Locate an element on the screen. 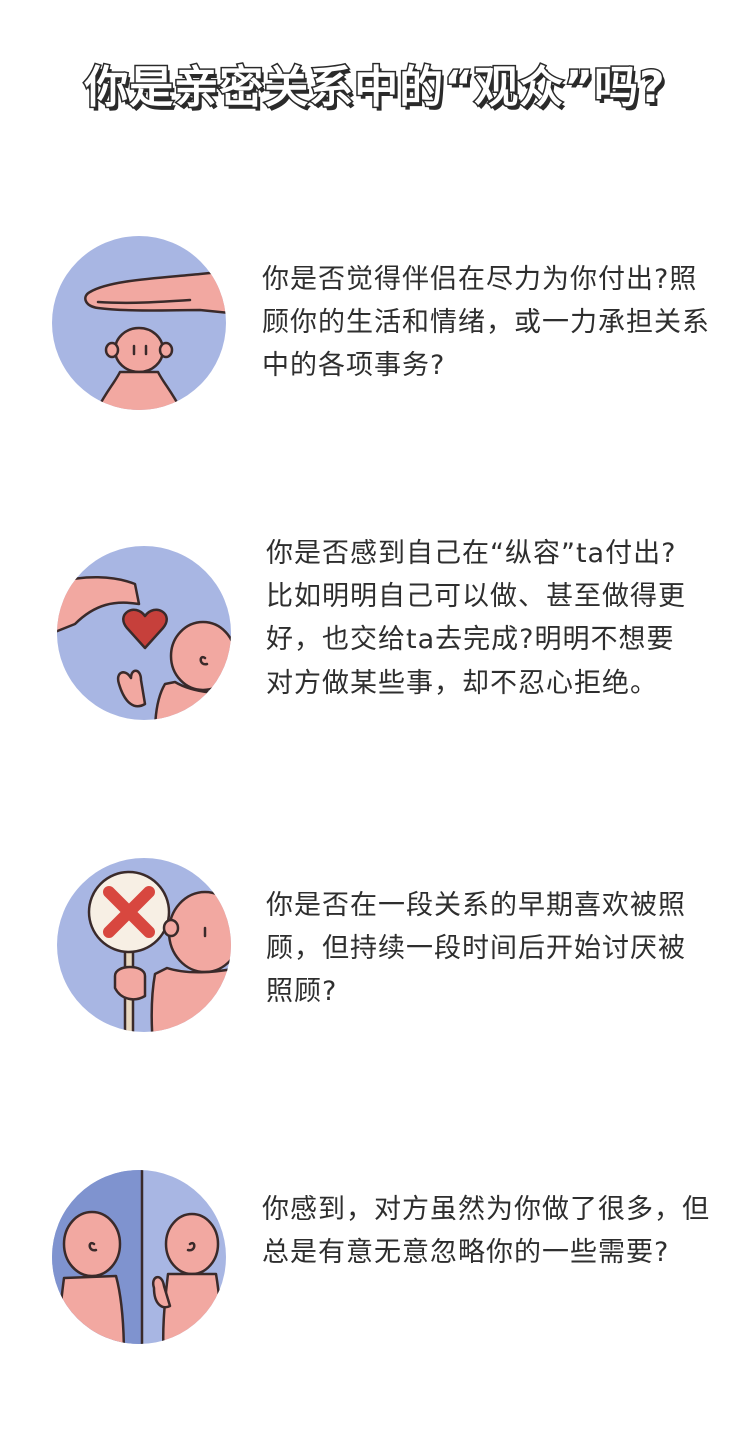 The height and width of the screenshot is (1441, 750). cross-sign-icon is located at coordinates (144, 945).